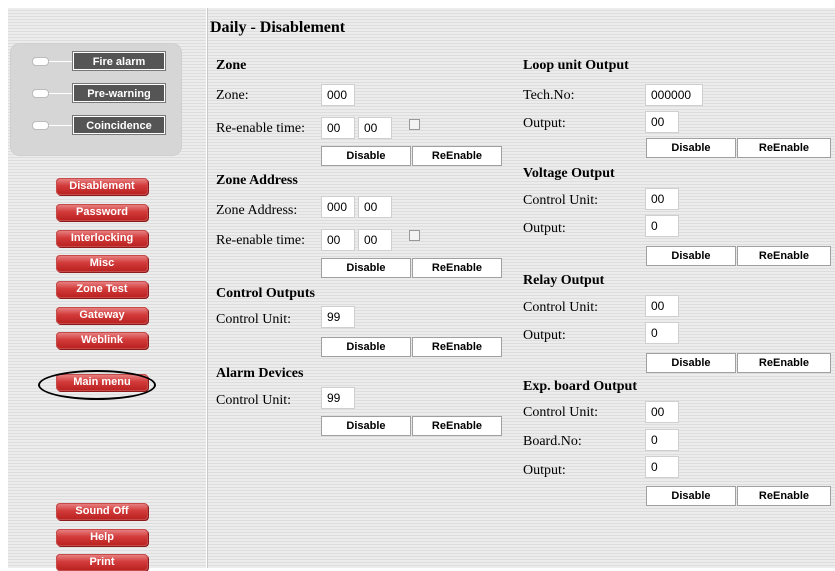 The height and width of the screenshot is (571, 835). Describe the element at coordinates (784, 256) in the screenshot. I see `voltage-output-reenable-button: ReEnable` at that location.